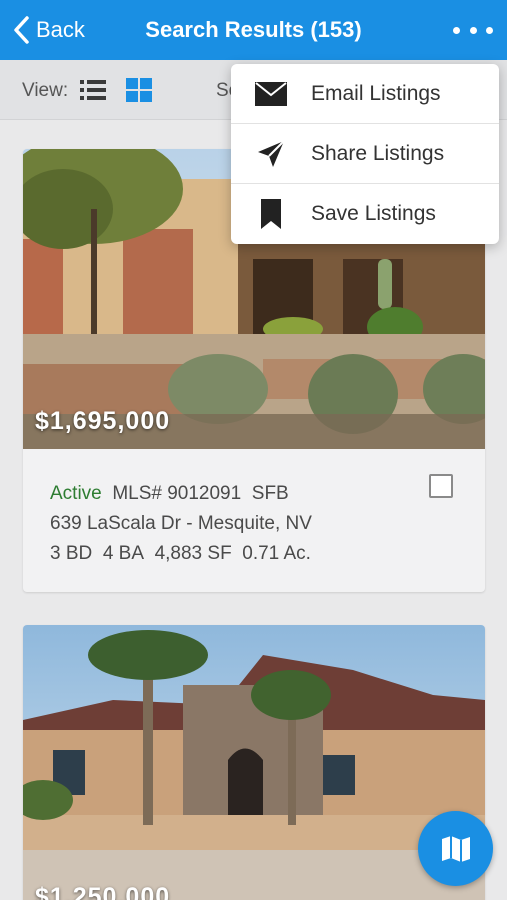  I want to click on menu-item-save-listings: Save Listings, so click(365, 214).